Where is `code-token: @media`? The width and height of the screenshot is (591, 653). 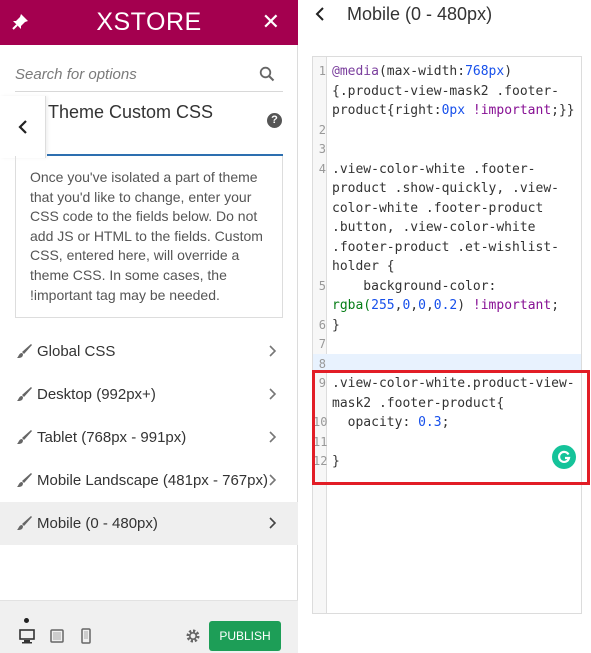 code-token: @media is located at coordinates (355, 71).